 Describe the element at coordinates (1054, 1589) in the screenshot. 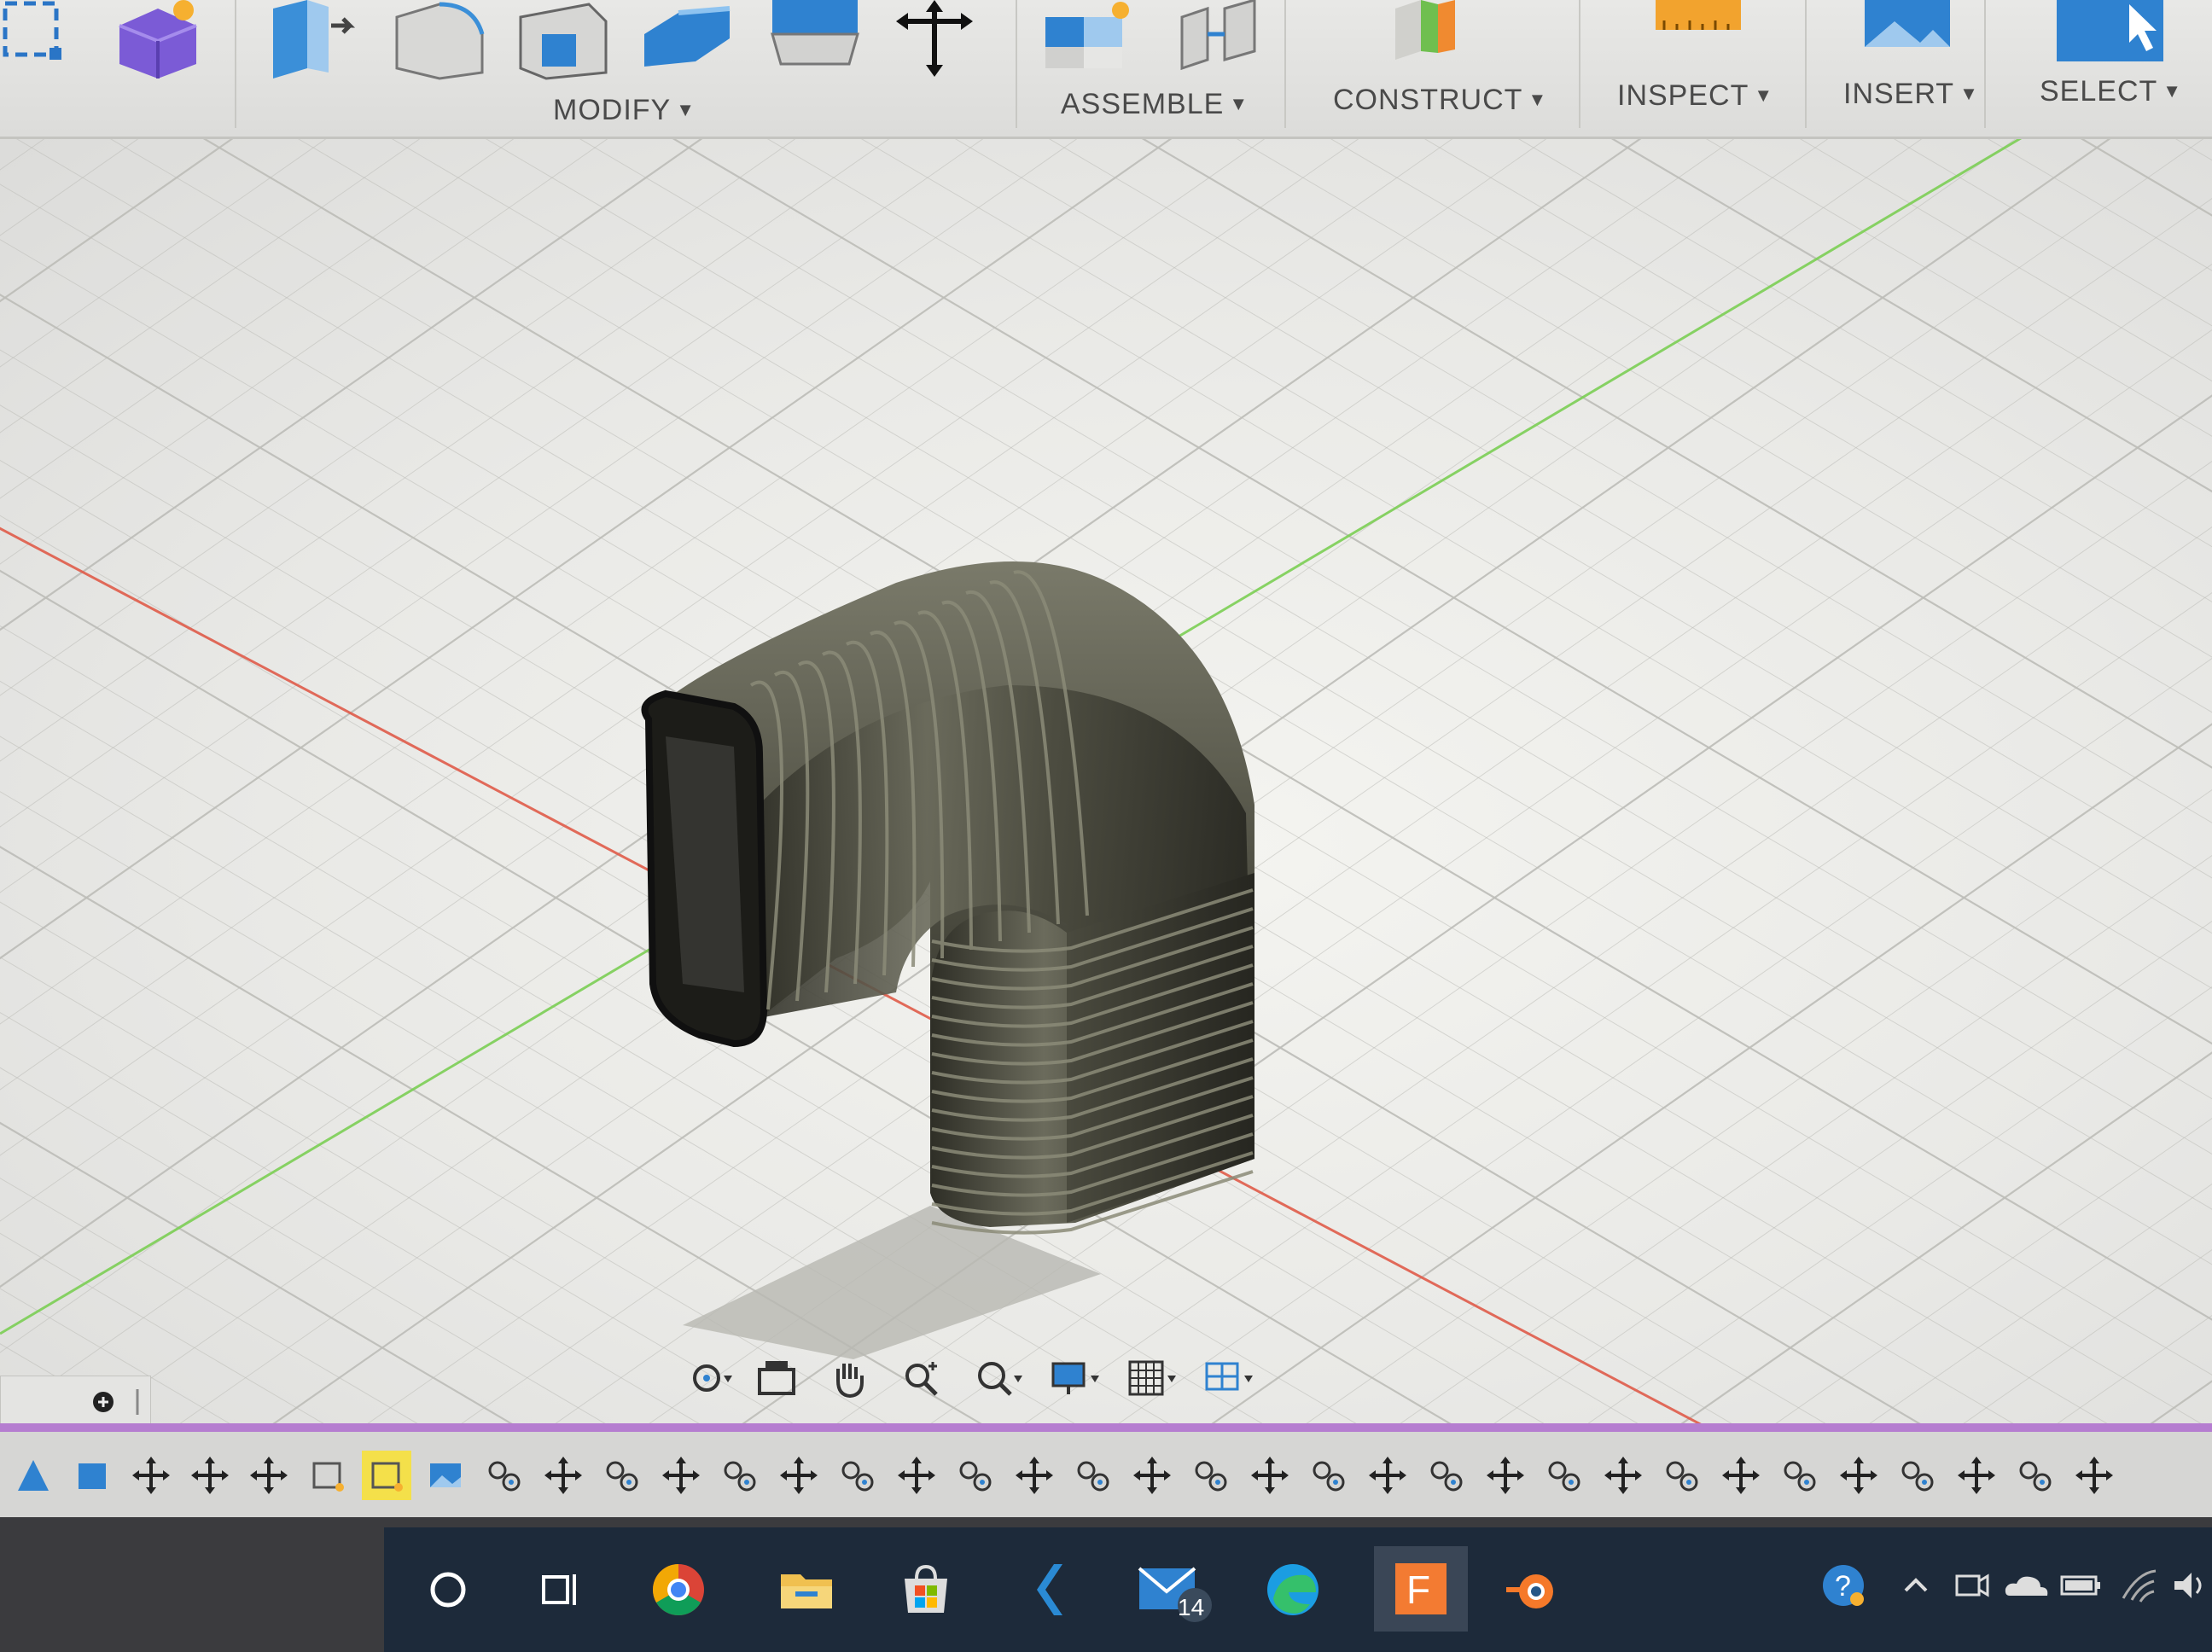

I see `visual-studio-code-icon` at that location.